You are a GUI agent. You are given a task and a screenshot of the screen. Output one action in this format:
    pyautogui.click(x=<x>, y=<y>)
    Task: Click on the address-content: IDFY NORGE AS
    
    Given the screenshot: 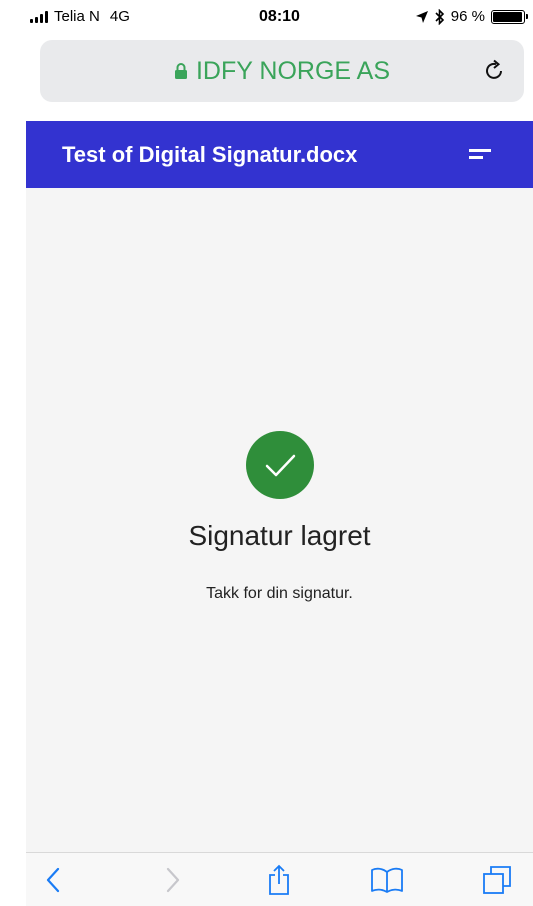 What is the action you would take?
    pyautogui.click(x=282, y=71)
    